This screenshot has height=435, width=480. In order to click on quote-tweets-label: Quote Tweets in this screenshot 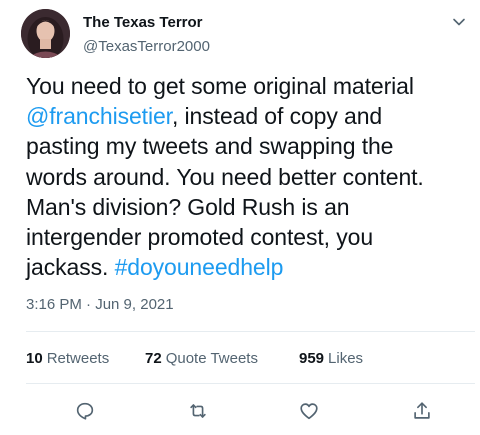, I will do `click(211, 358)`.